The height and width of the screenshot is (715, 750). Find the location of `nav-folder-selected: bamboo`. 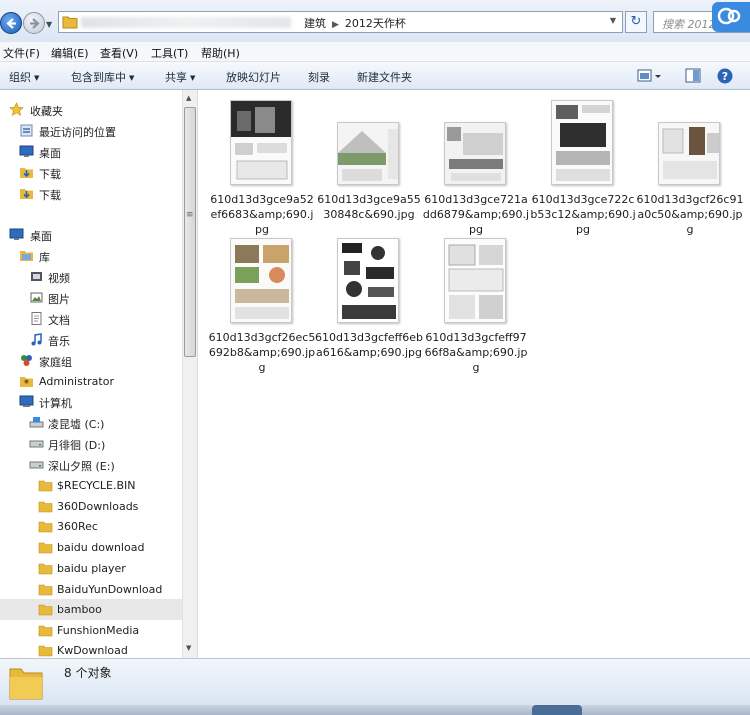

nav-folder-selected: bamboo is located at coordinates (91, 609).